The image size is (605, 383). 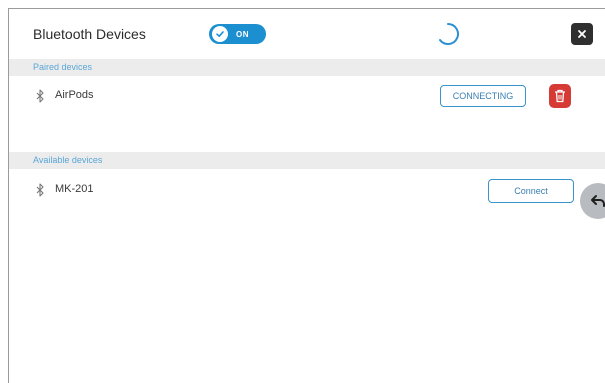 I want to click on connecting-button: CONNECTING, so click(x=483, y=96).